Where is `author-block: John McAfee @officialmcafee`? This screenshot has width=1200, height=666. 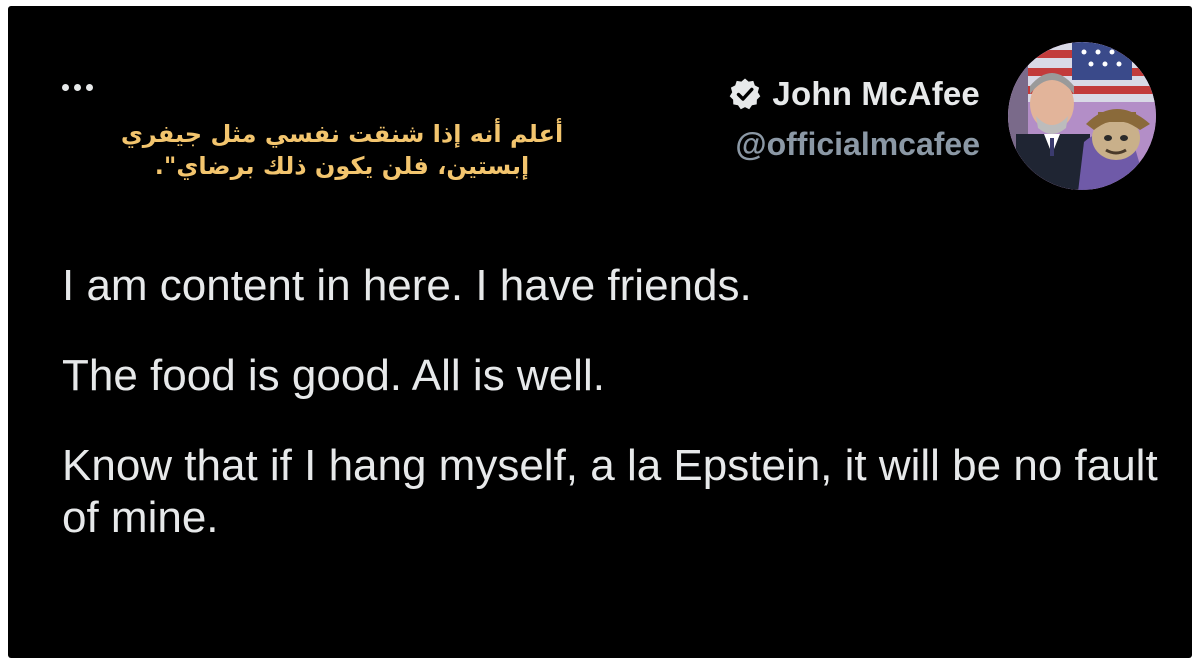 author-block: John McAfee @officialmcafee is located at coordinates (854, 117).